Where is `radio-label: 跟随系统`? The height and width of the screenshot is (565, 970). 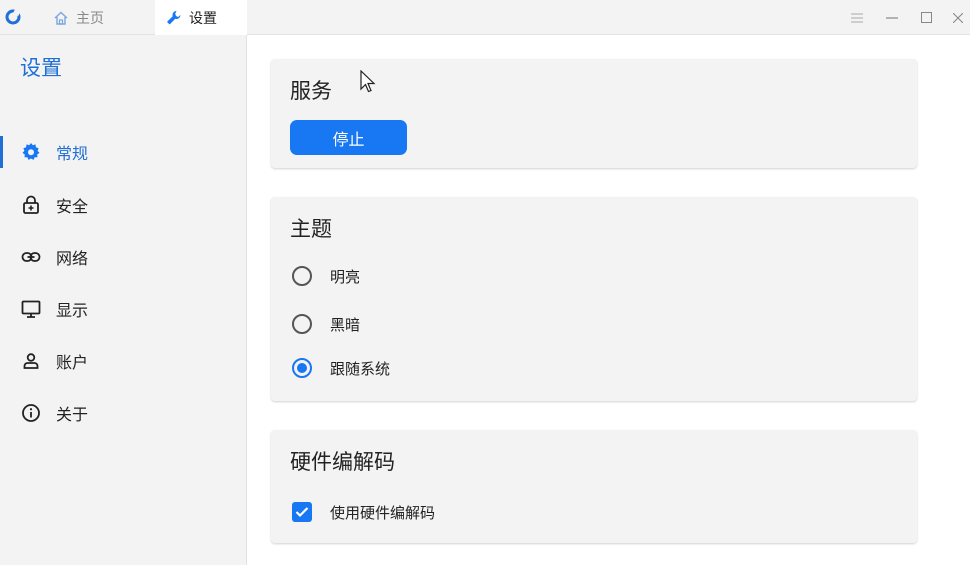
radio-label: 跟随系统 is located at coordinates (360, 368).